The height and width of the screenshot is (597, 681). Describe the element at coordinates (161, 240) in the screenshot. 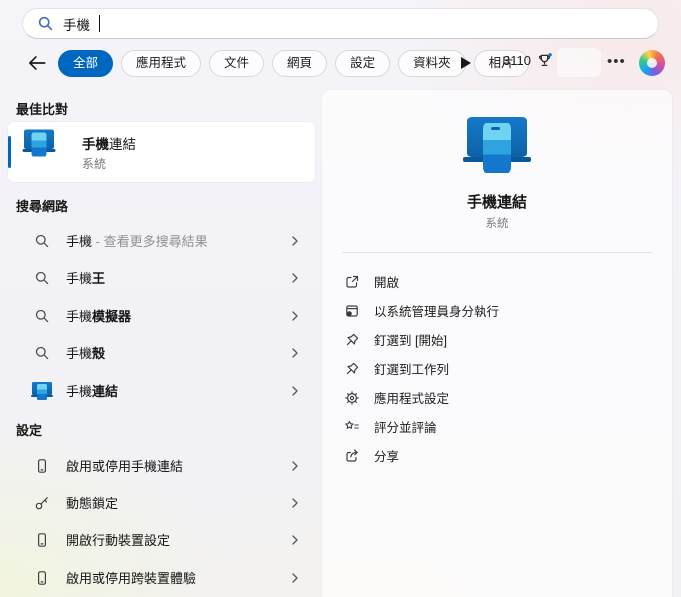

I see `web-suggestion-row: 手機 - 查看更多搜尋結果` at that location.